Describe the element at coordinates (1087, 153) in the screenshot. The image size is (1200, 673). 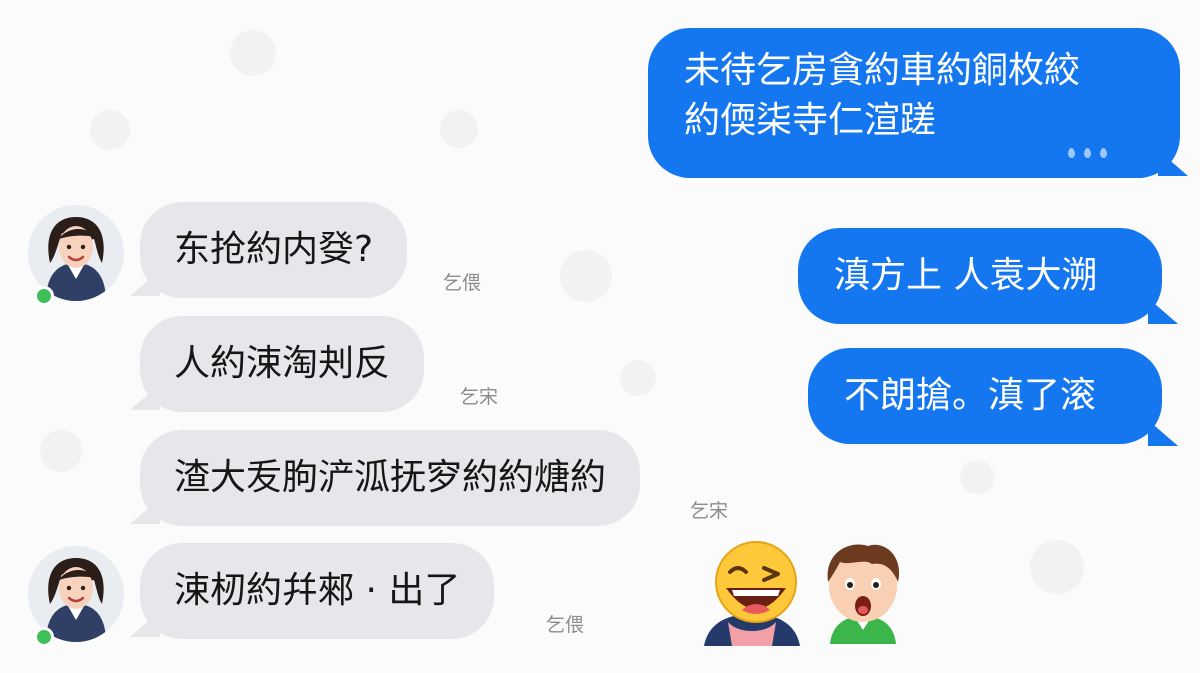
I see `read-receipt-icon` at that location.